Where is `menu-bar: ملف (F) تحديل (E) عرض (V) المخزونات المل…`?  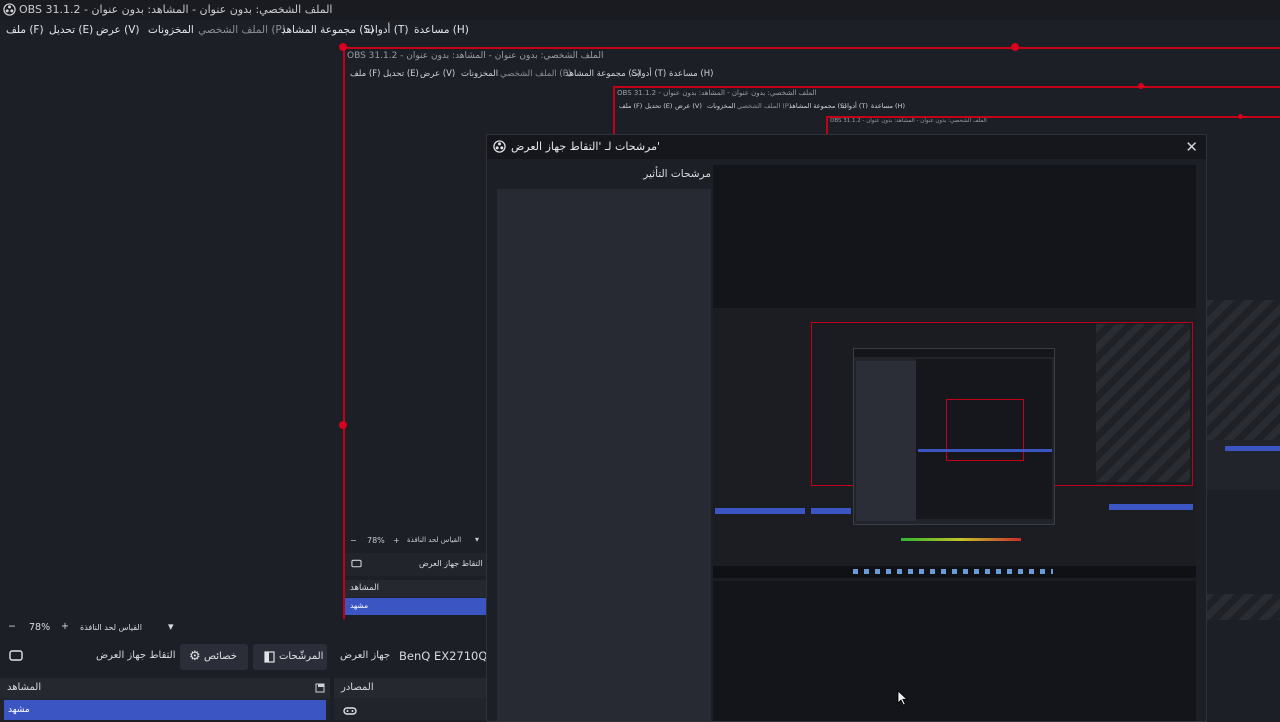
menu-bar: ملف (F) تحديل (E) عرض (V) المخزونات المل… is located at coordinates (640, 31).